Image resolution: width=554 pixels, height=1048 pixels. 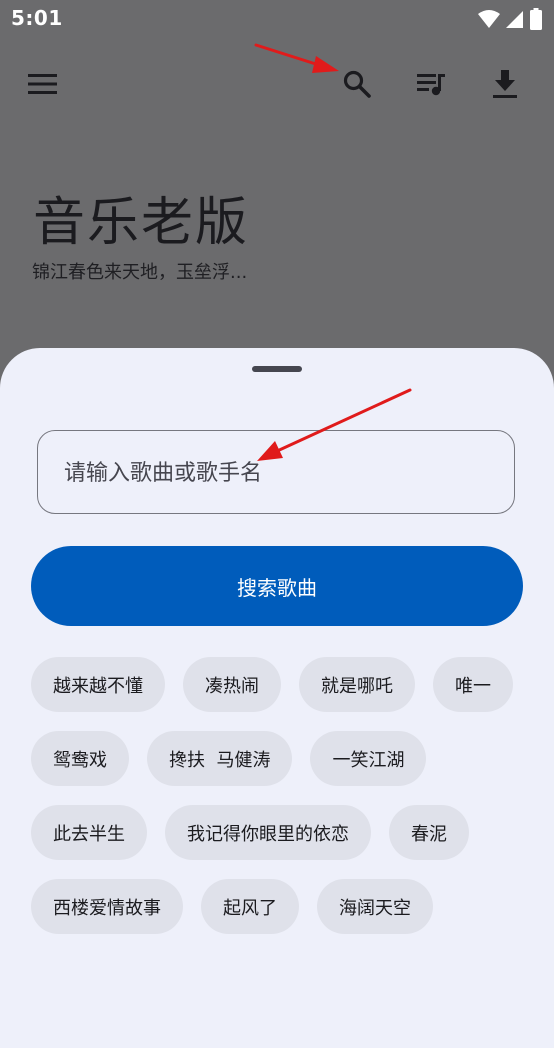 I want to click on suggestion-chip: 唯一, so click(x=473, y=684).